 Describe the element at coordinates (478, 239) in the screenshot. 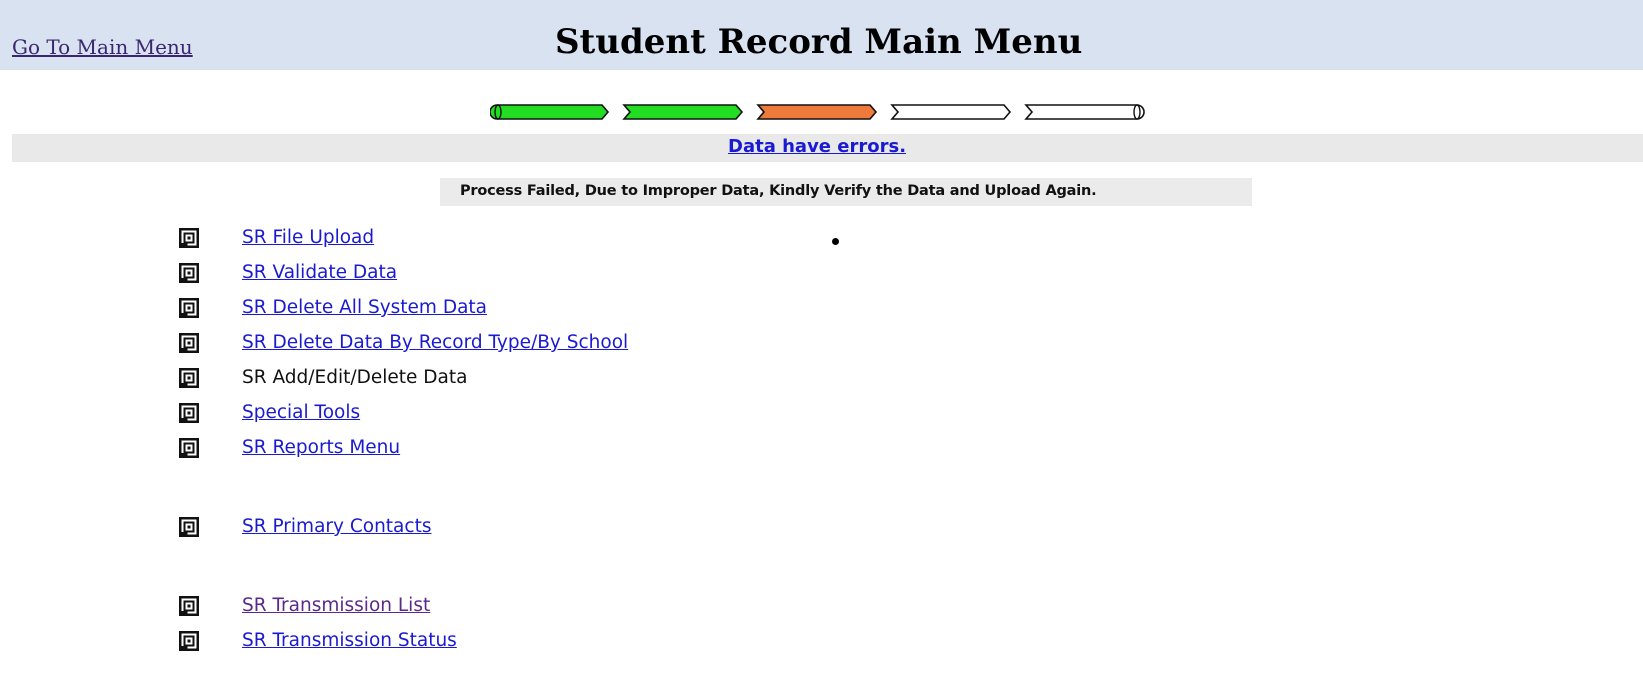

I see `menu-item-sr-file-upload: SR File Upload` at that location.